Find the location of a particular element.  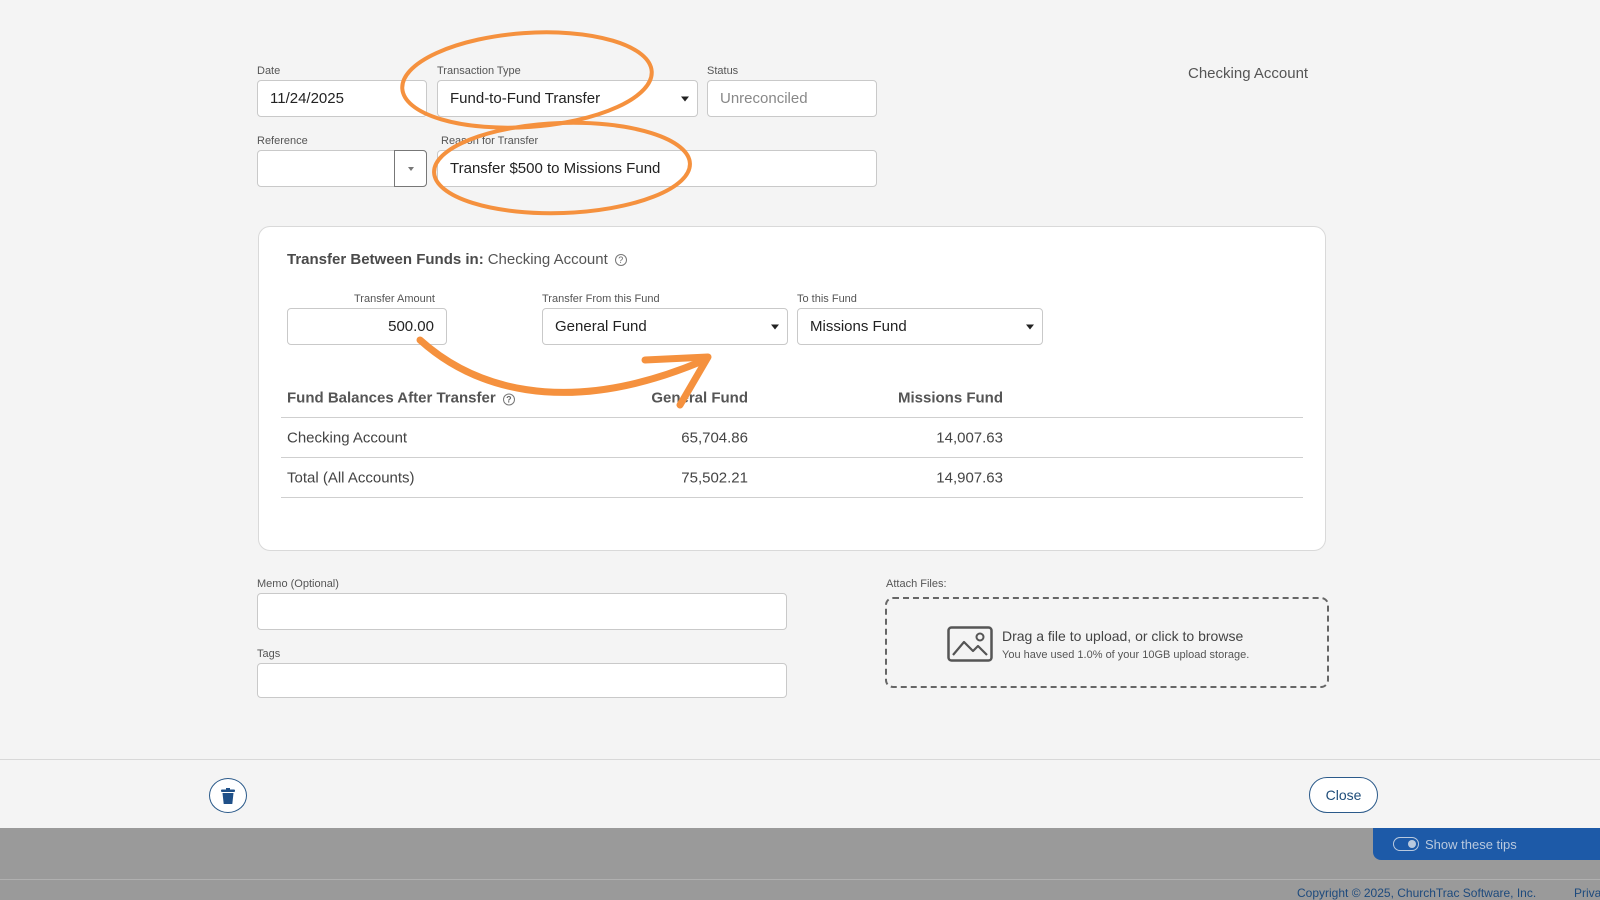

reason-input: Transfer $500 to Missions Fund is located at coordinates (657, 168).